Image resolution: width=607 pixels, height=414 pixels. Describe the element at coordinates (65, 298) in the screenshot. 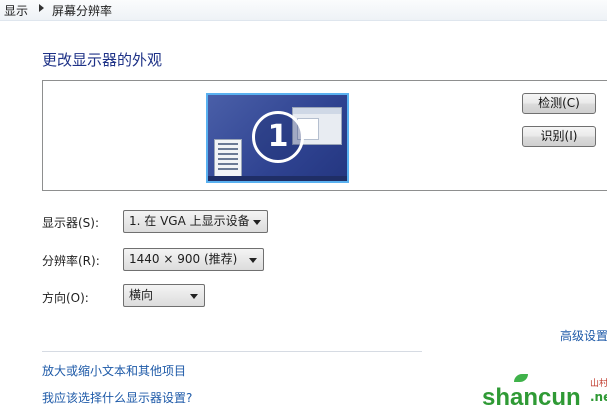

I see `orientation-label: 方向(O):` at that location.